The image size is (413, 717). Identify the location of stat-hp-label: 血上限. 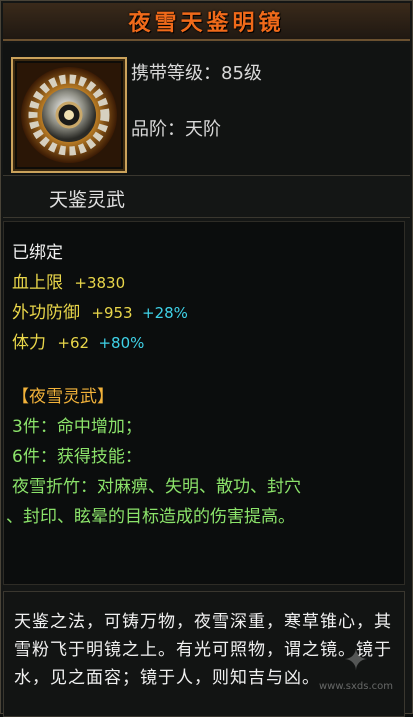
(37, 283).